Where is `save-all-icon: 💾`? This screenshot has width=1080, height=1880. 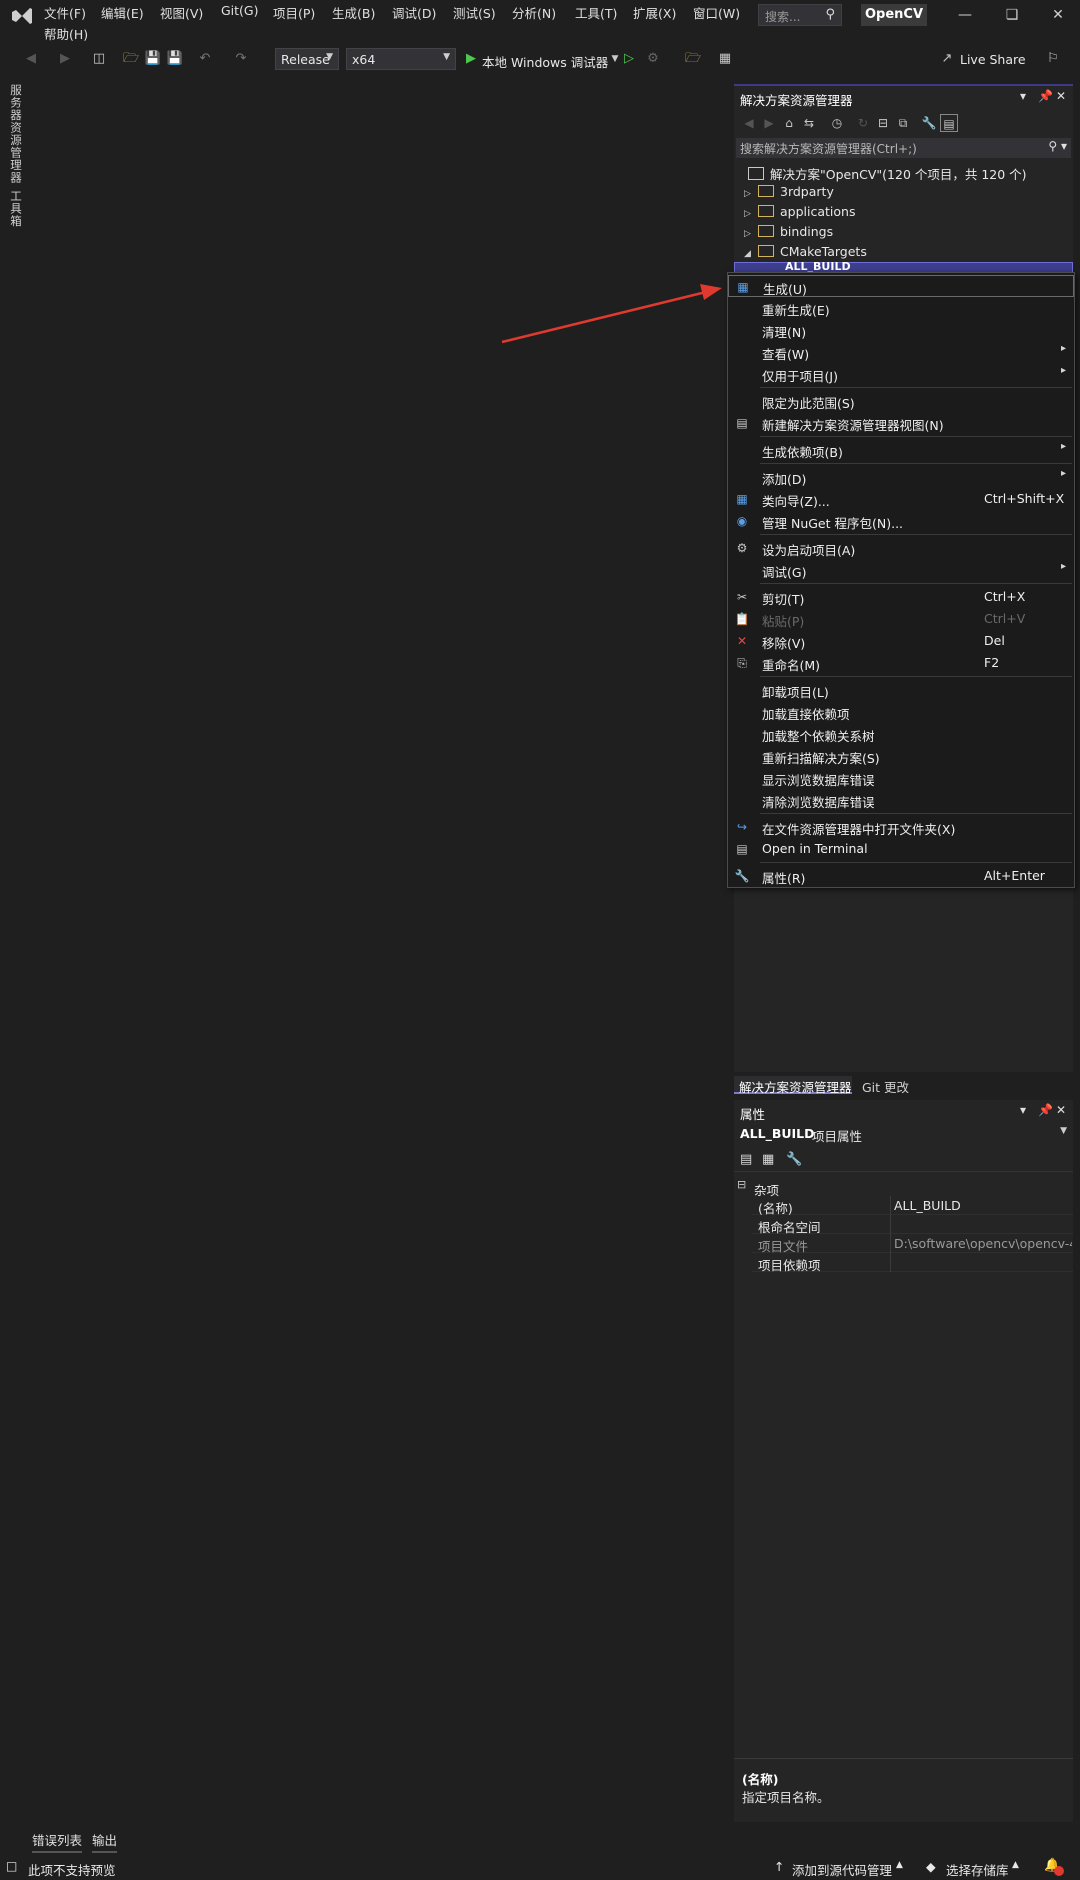
save-all-icon: 💾 is located at coordinates (175, 59).